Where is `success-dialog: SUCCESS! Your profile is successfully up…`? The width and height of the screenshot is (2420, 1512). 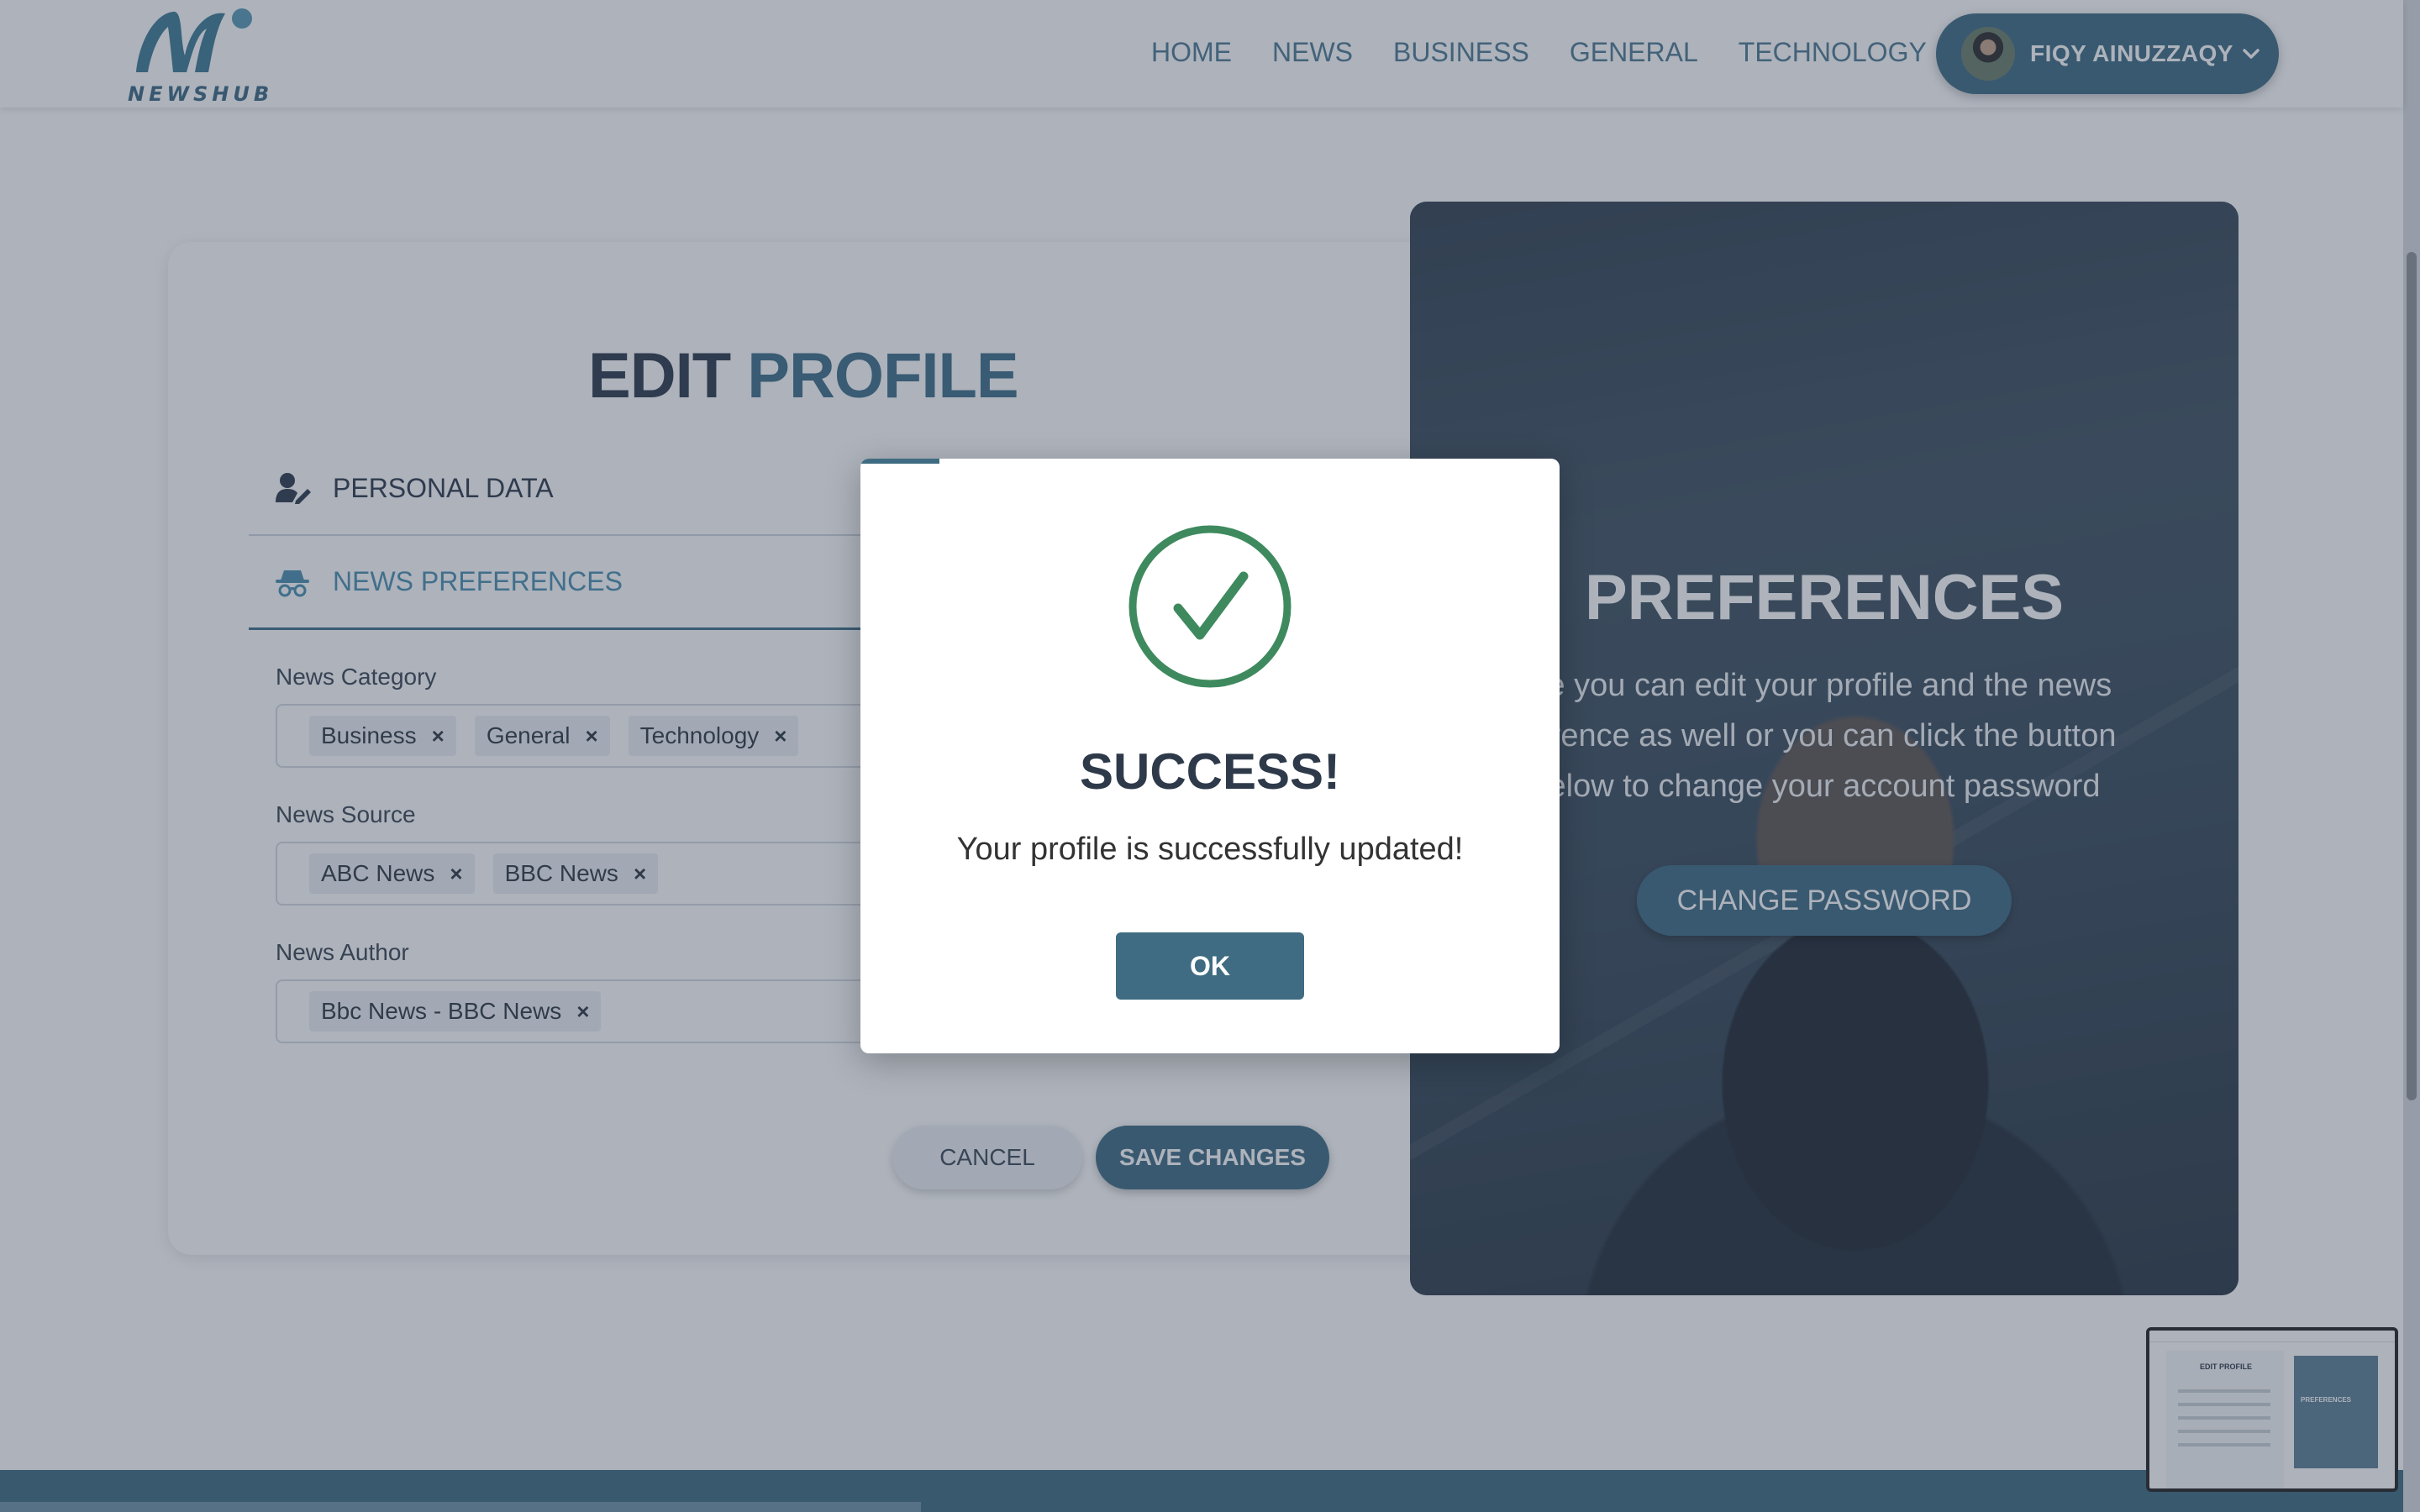
success-dialog: SUCCESS! Your profile is successfully up… is located at coordinates (1210, 756).